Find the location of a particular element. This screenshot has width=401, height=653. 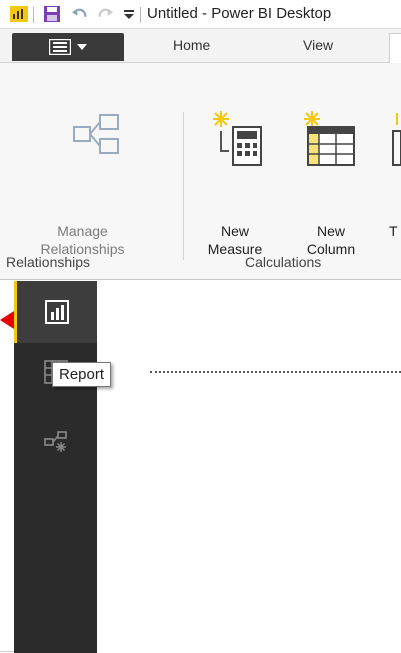

nav-report-view is located at coordinates (55, 312).